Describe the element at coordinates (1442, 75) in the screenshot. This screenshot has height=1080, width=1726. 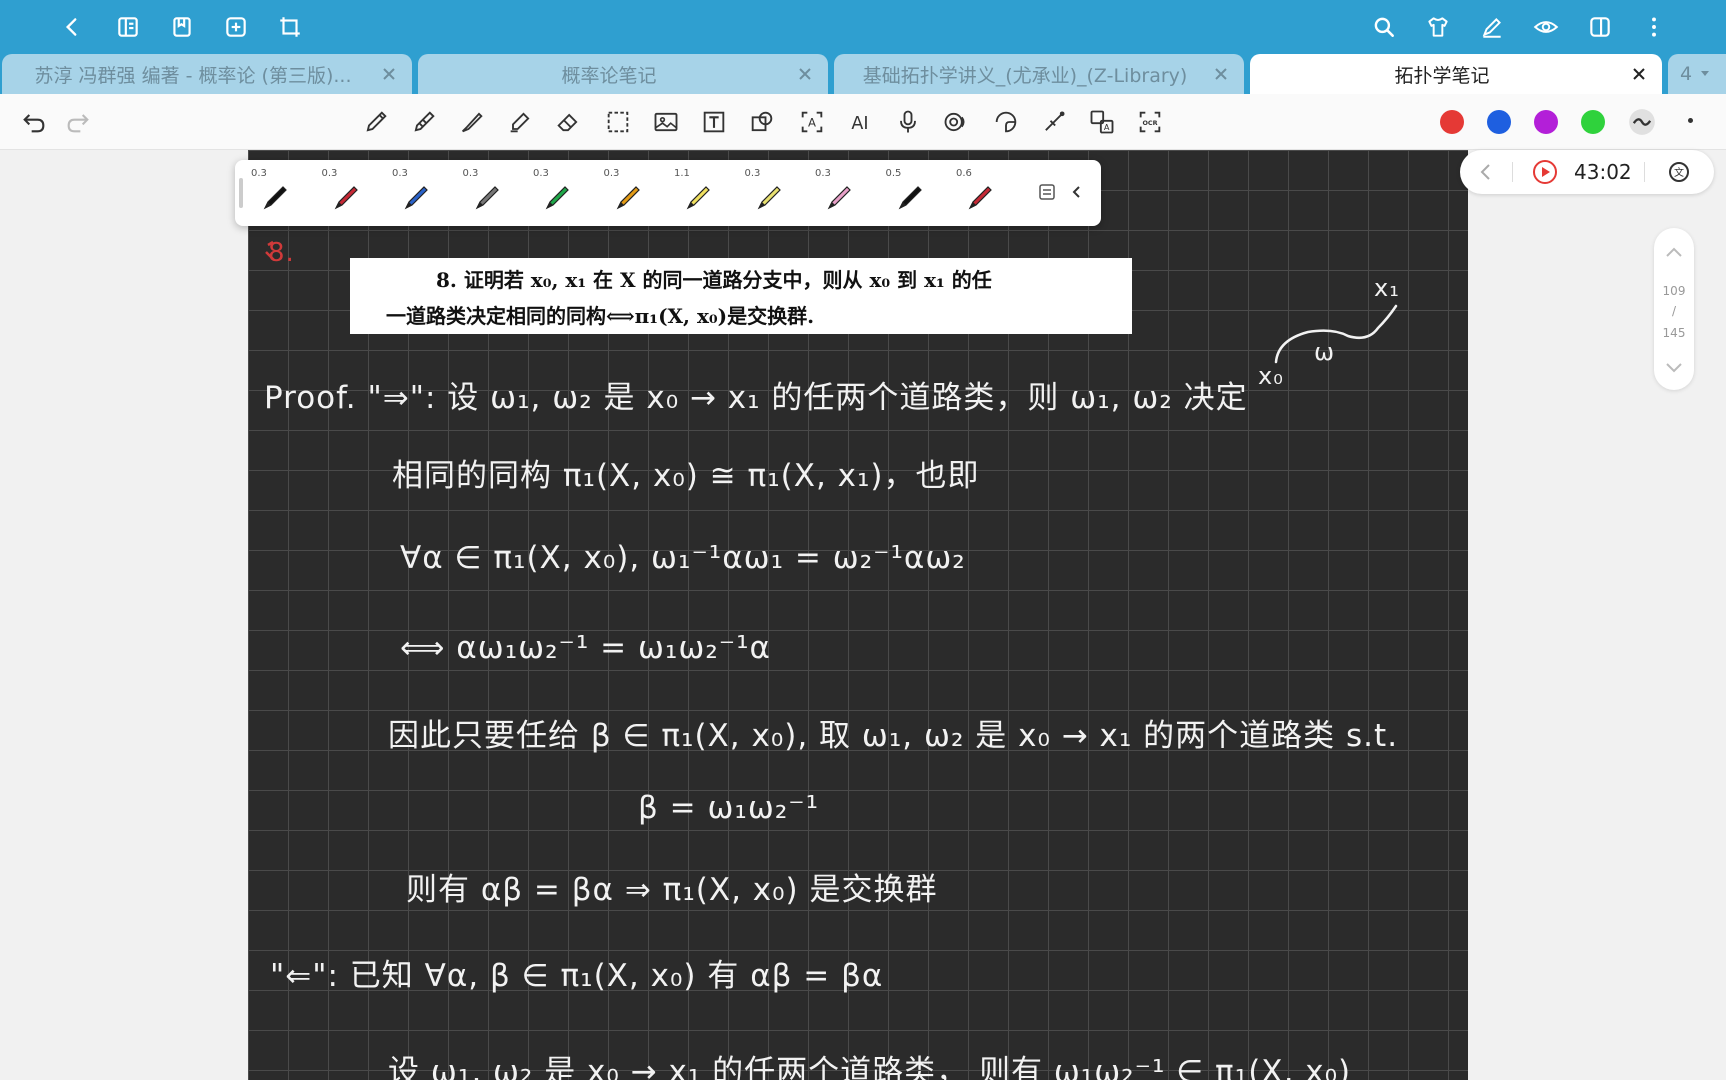
I see `tab-label: 拓扑学笔记` at that location.